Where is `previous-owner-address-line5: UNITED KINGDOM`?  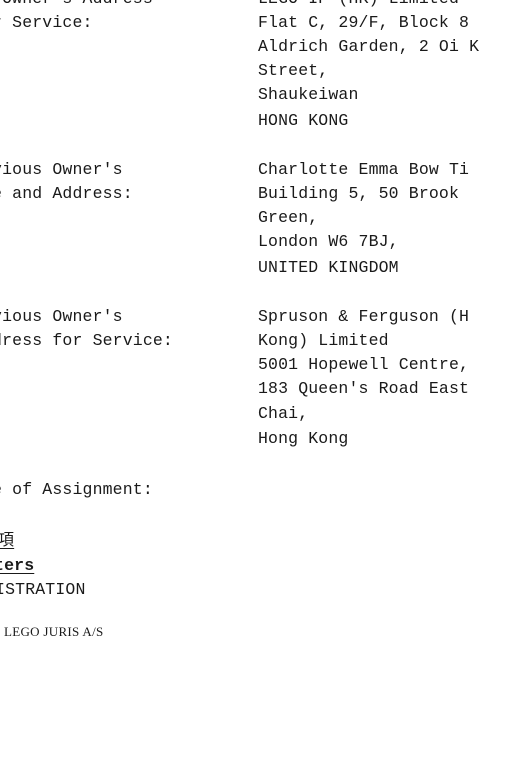
previous-owner-address-line5: UNITED KINGDOM is located at coordinates (328, 267).